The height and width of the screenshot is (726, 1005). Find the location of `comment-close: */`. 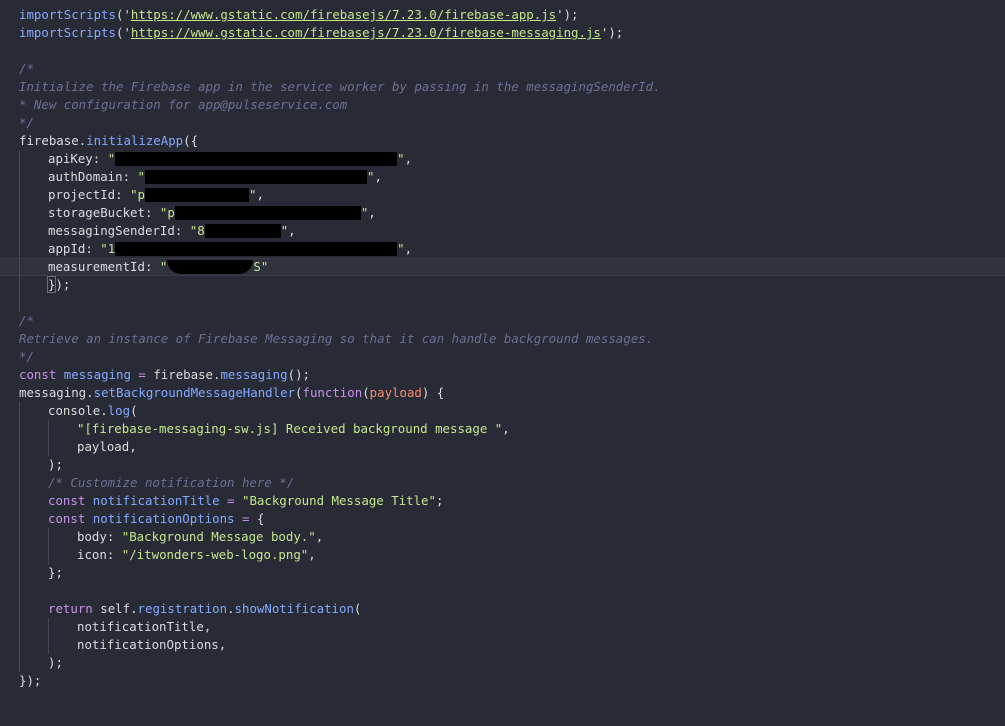

comment-close: */ is located at coordinates (26, 122).